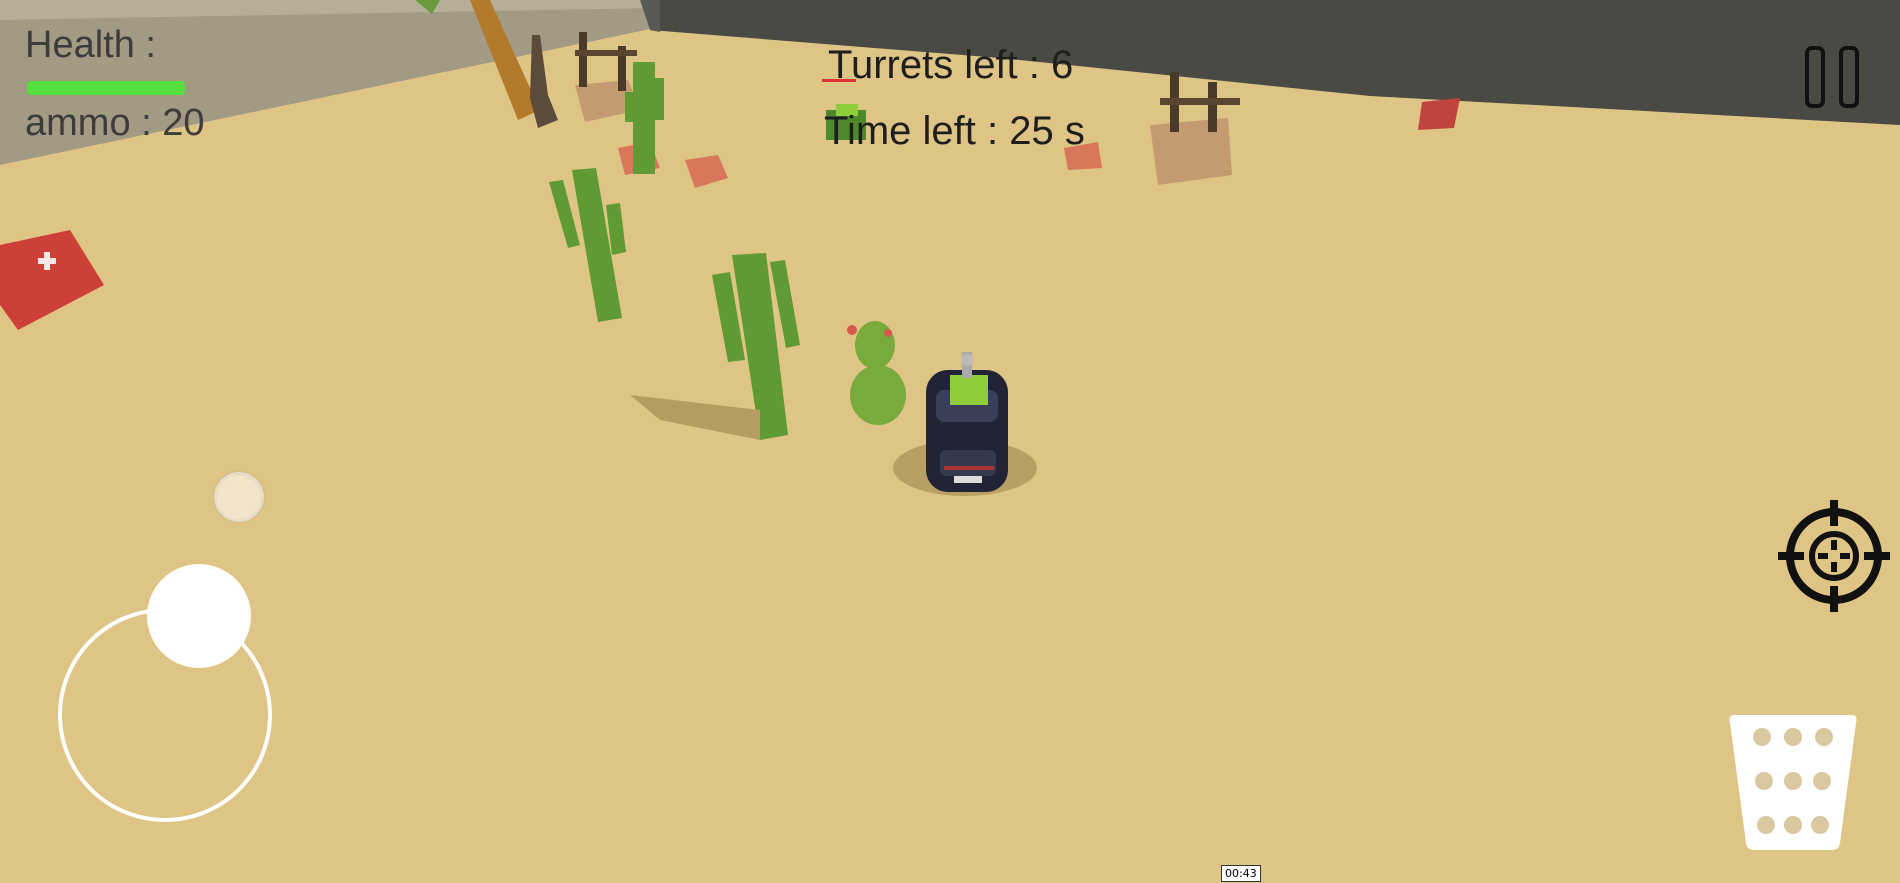 This screenshot has width=1900, height=883. Describe the element at coordinates (115, 123) in the screenshot. I see `ammo-counter: ammo : 20` at that location.